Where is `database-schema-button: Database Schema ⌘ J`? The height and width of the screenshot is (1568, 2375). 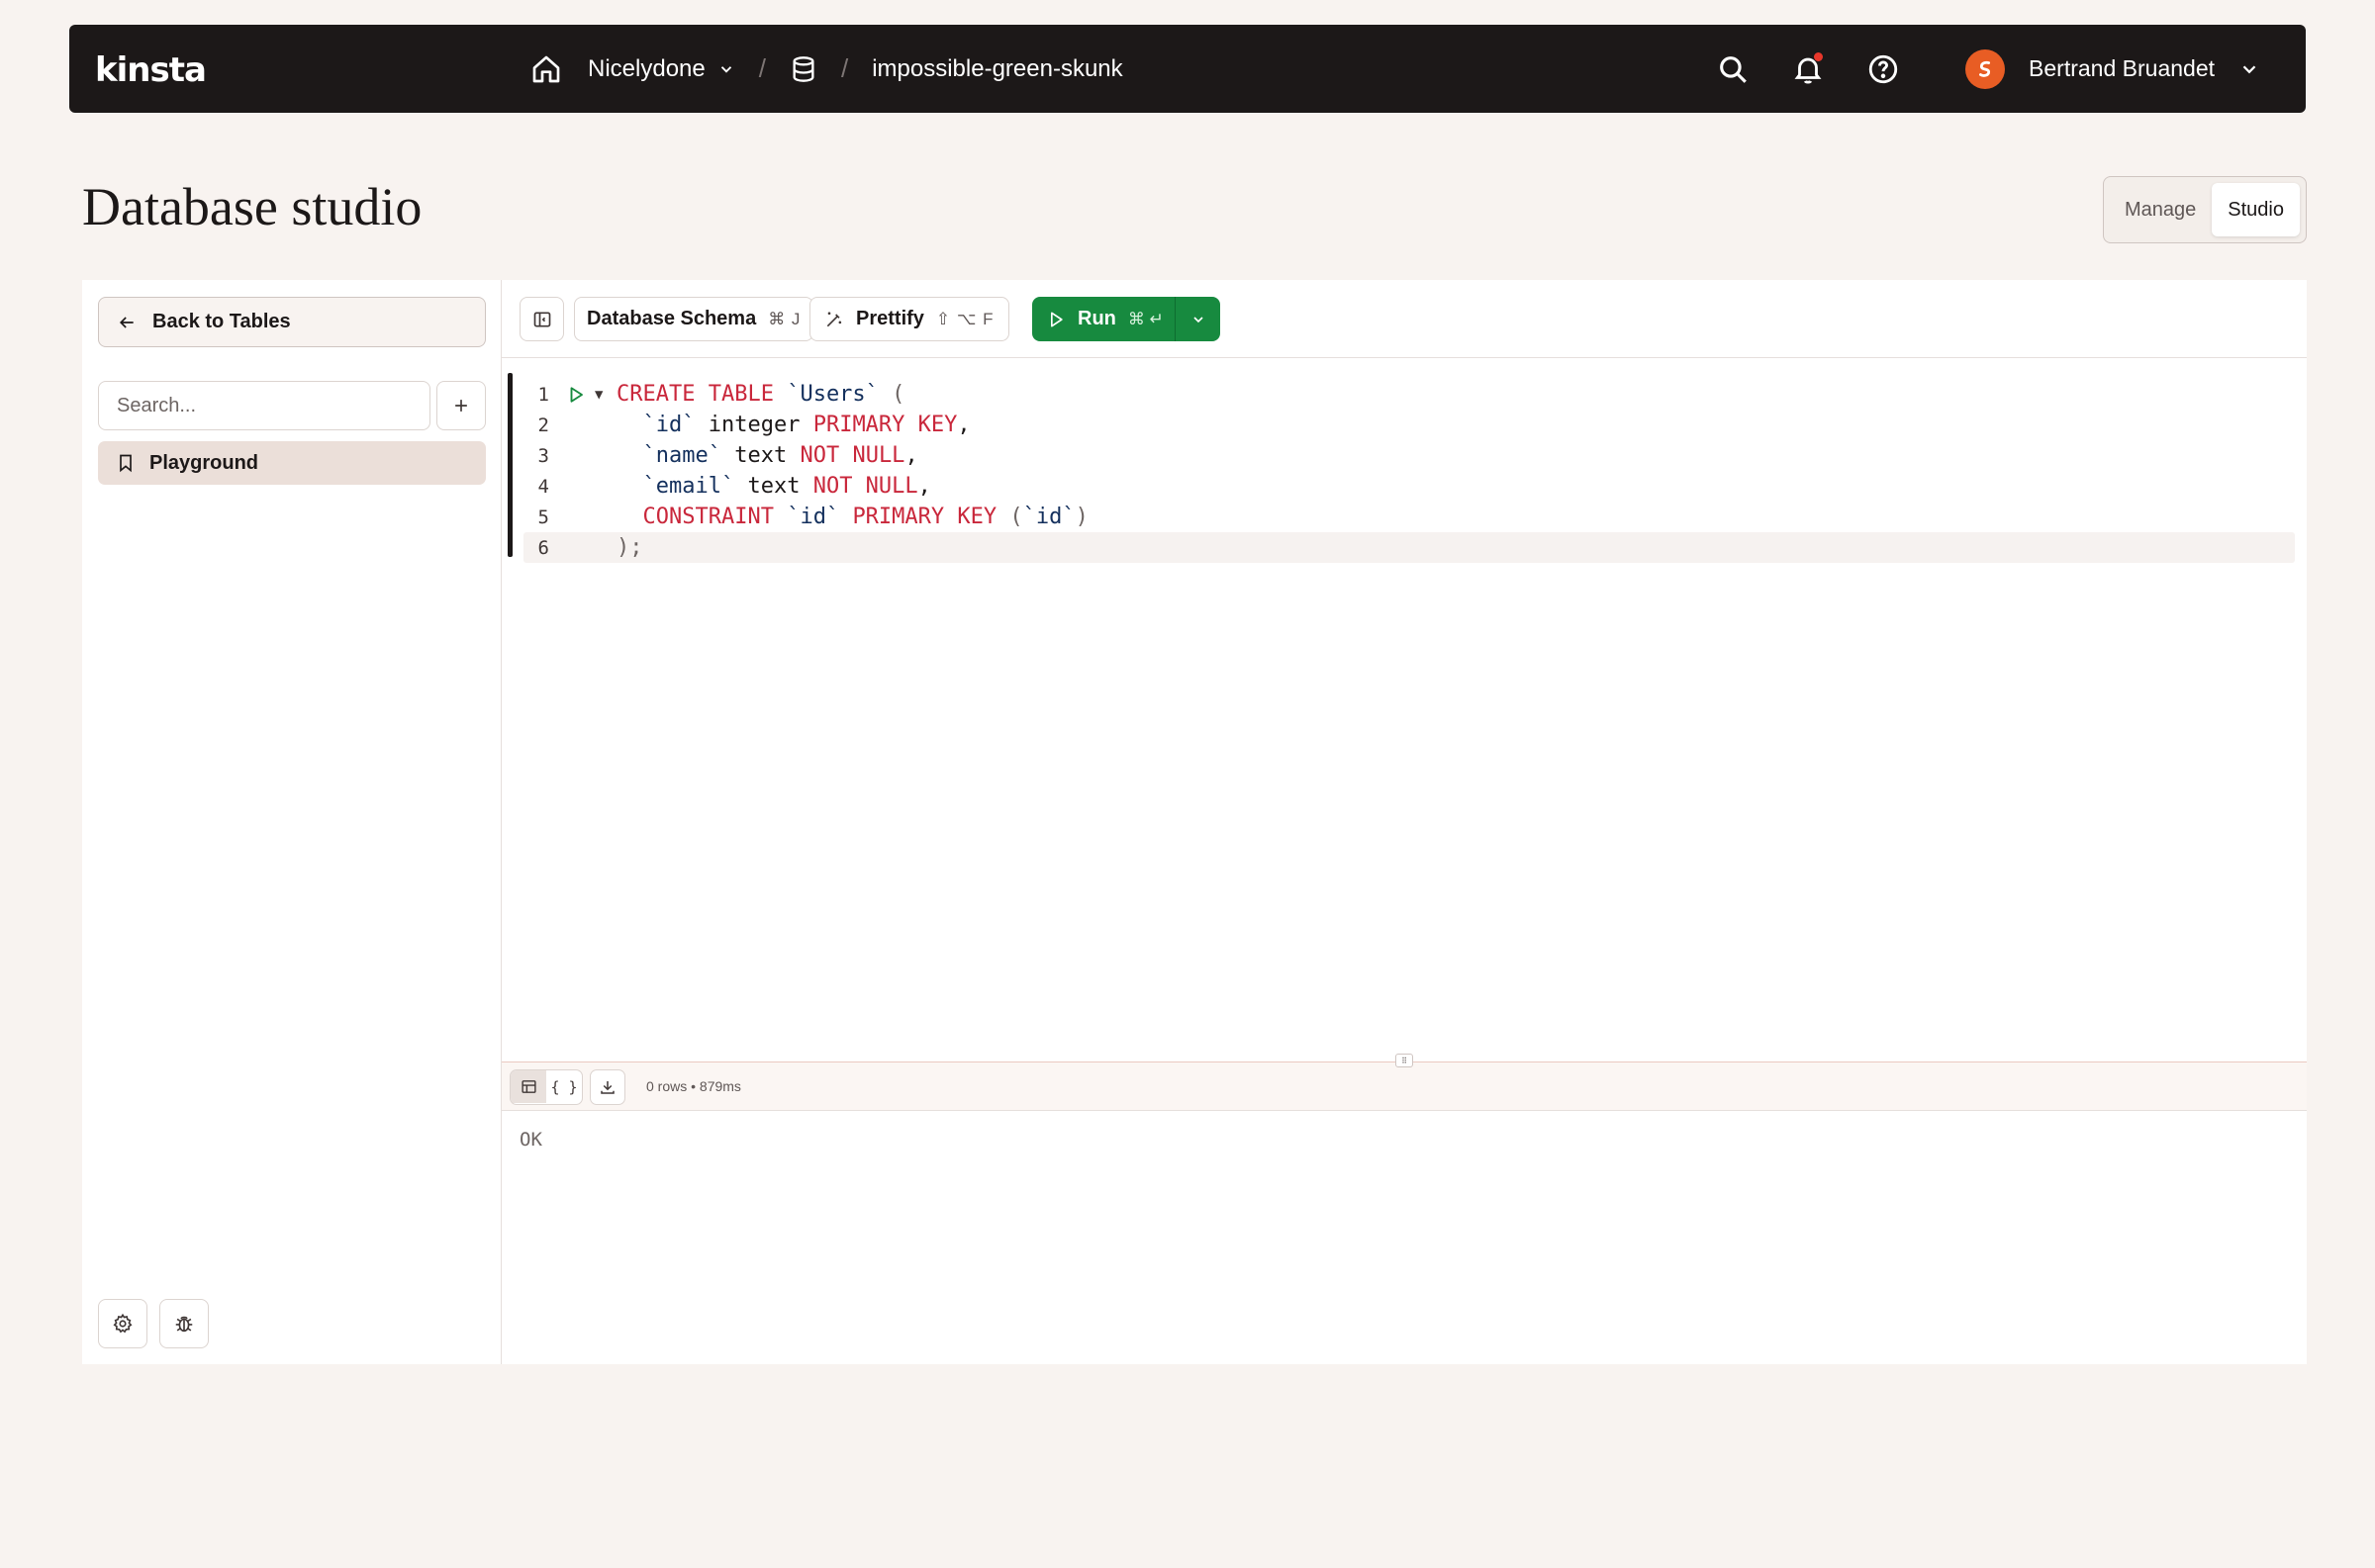
database-schema-button: Database Schema ⌘ J is located at coordinates (694, 319).